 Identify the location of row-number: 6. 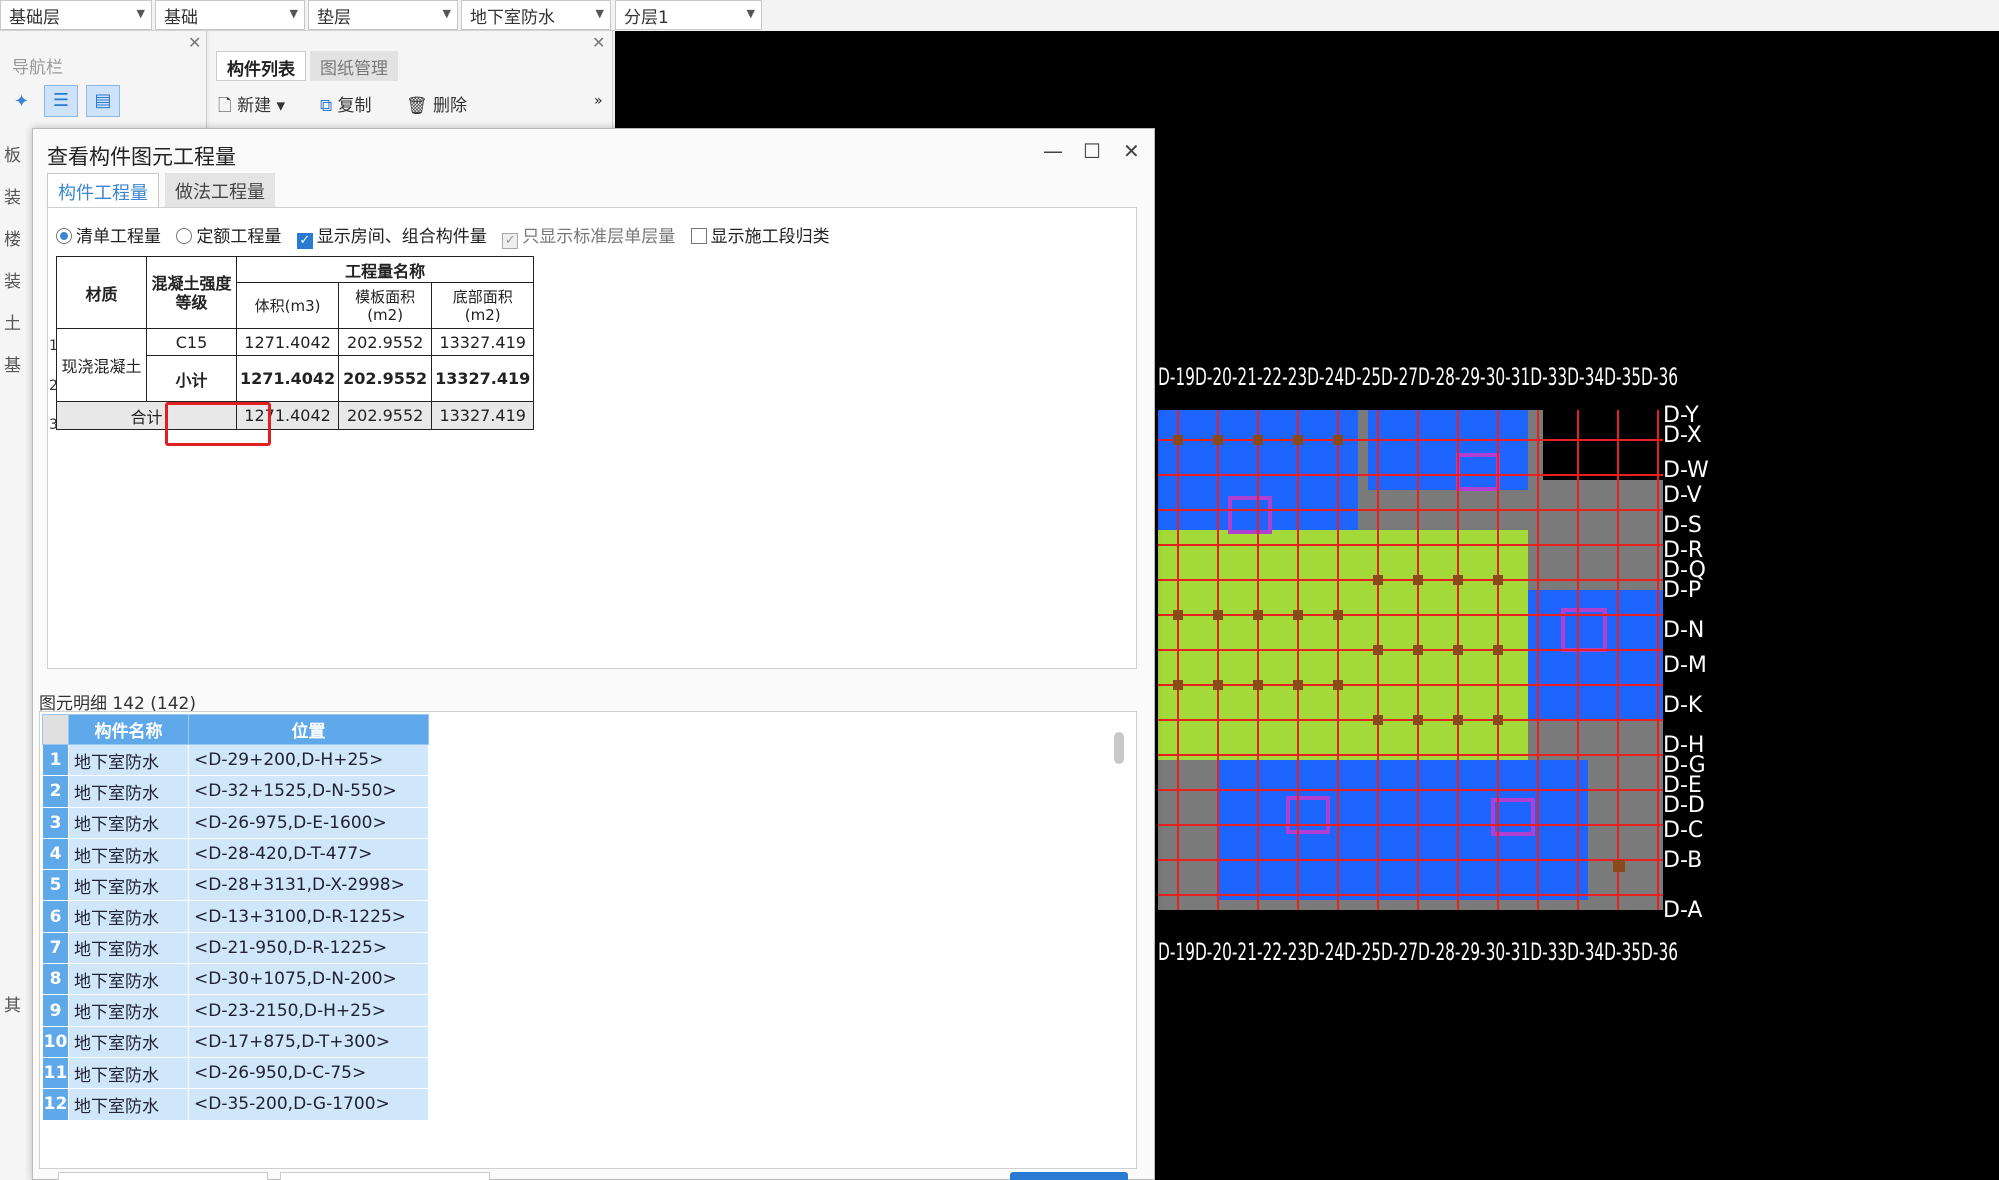
(55, 916).